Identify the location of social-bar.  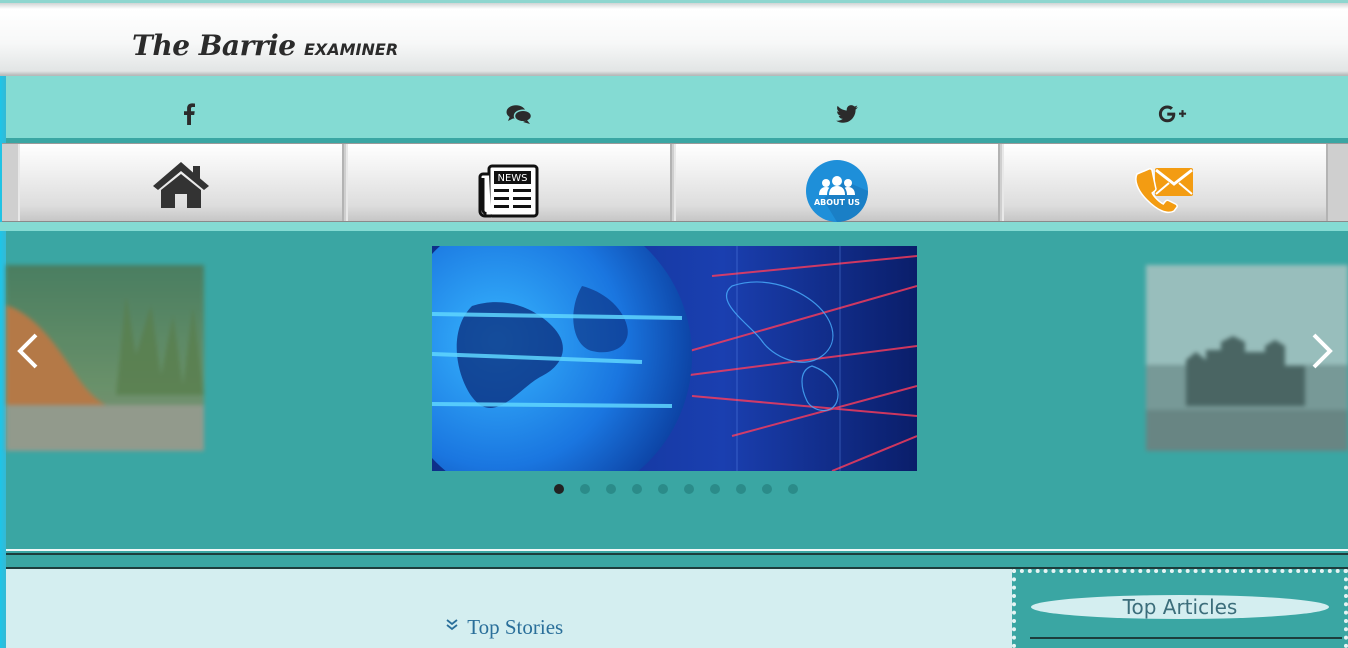
(677, 107).